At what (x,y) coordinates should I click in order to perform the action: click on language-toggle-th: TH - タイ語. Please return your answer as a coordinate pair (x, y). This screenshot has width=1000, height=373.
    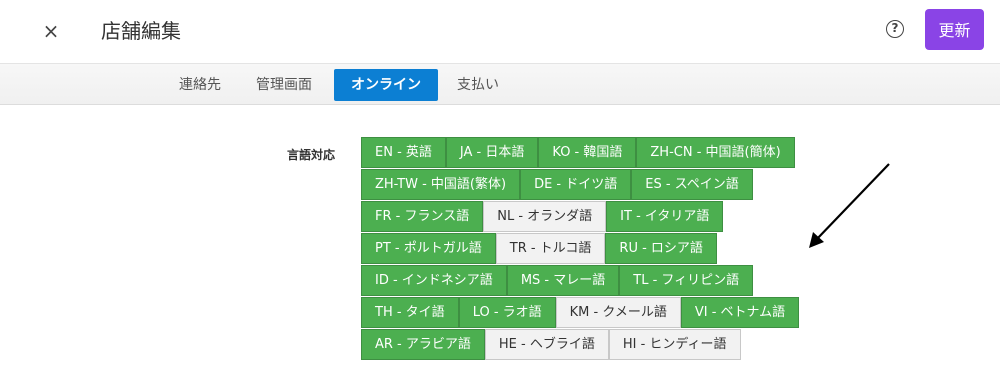
    Looking at the image, I should click on (410, 312).